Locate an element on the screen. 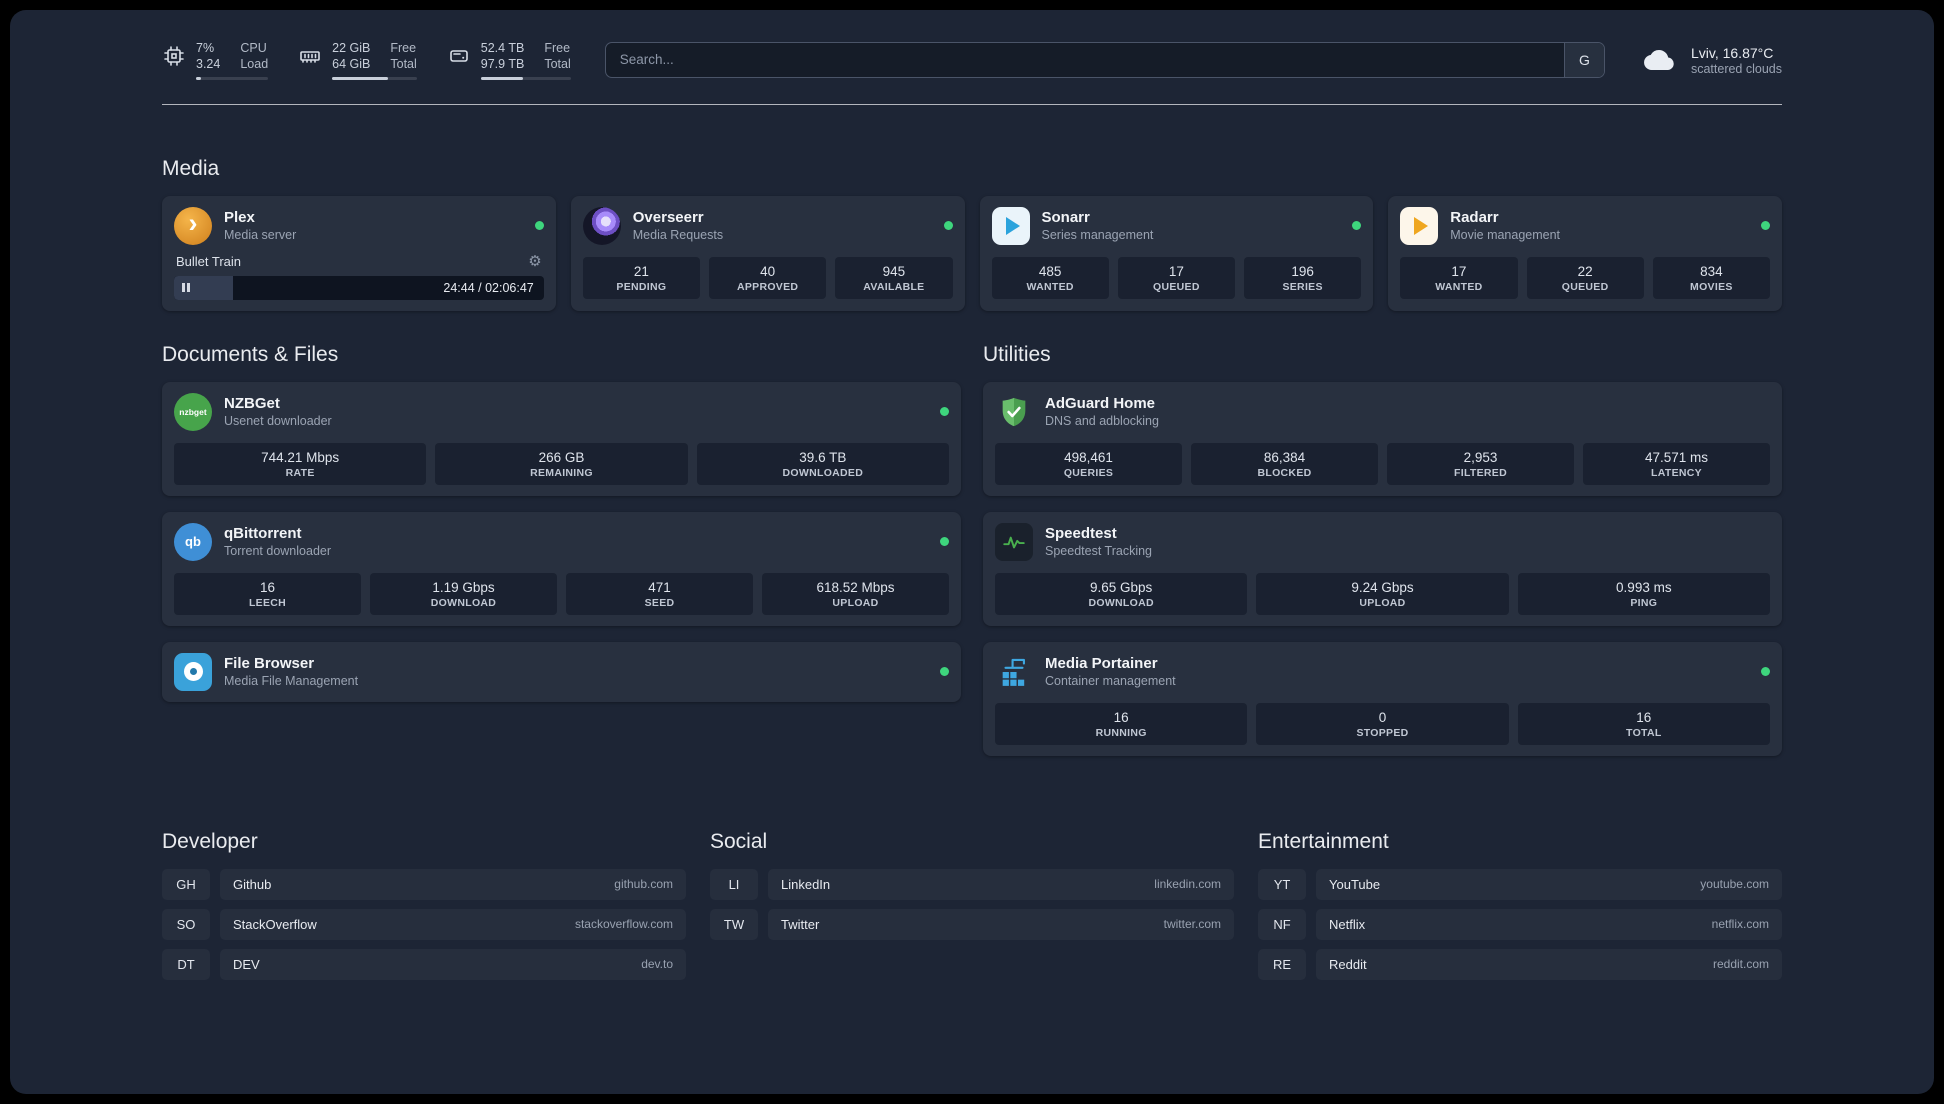 Image resolution: width=1944 pixels, height=1104 pixels. stat-tile: 498,461 QUERIES is located at coordinates (1088, 463).